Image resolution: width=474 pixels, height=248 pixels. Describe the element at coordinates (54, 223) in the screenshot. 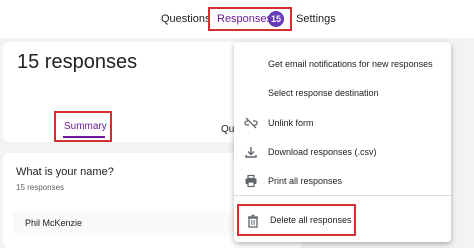

I see `answer-text: Phil McKenzie` at that location.